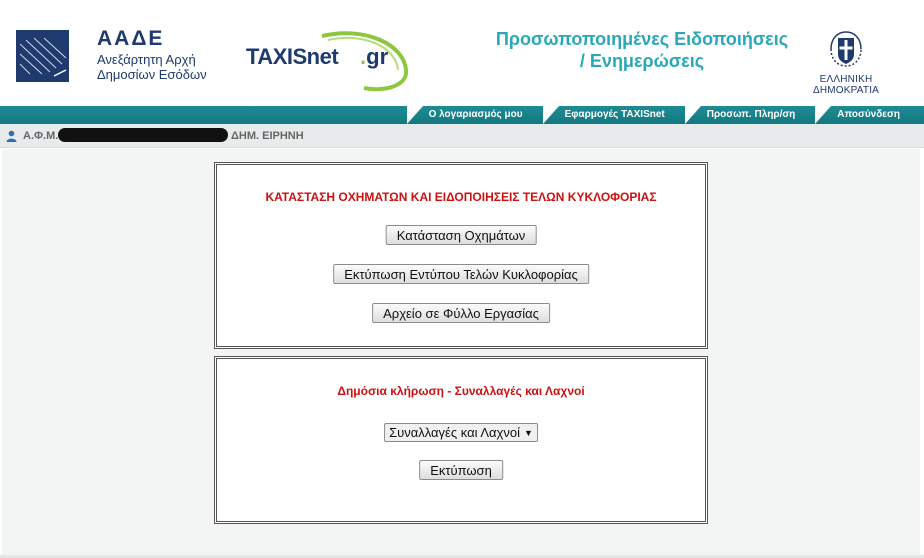  What do you see at coordinates (461, 391) in the screenshot?
I see `lottery-panel-title: Δημόσια κλήρωση - Συναλλαγές και Λαχνοί` at bounding box center [461, 391].